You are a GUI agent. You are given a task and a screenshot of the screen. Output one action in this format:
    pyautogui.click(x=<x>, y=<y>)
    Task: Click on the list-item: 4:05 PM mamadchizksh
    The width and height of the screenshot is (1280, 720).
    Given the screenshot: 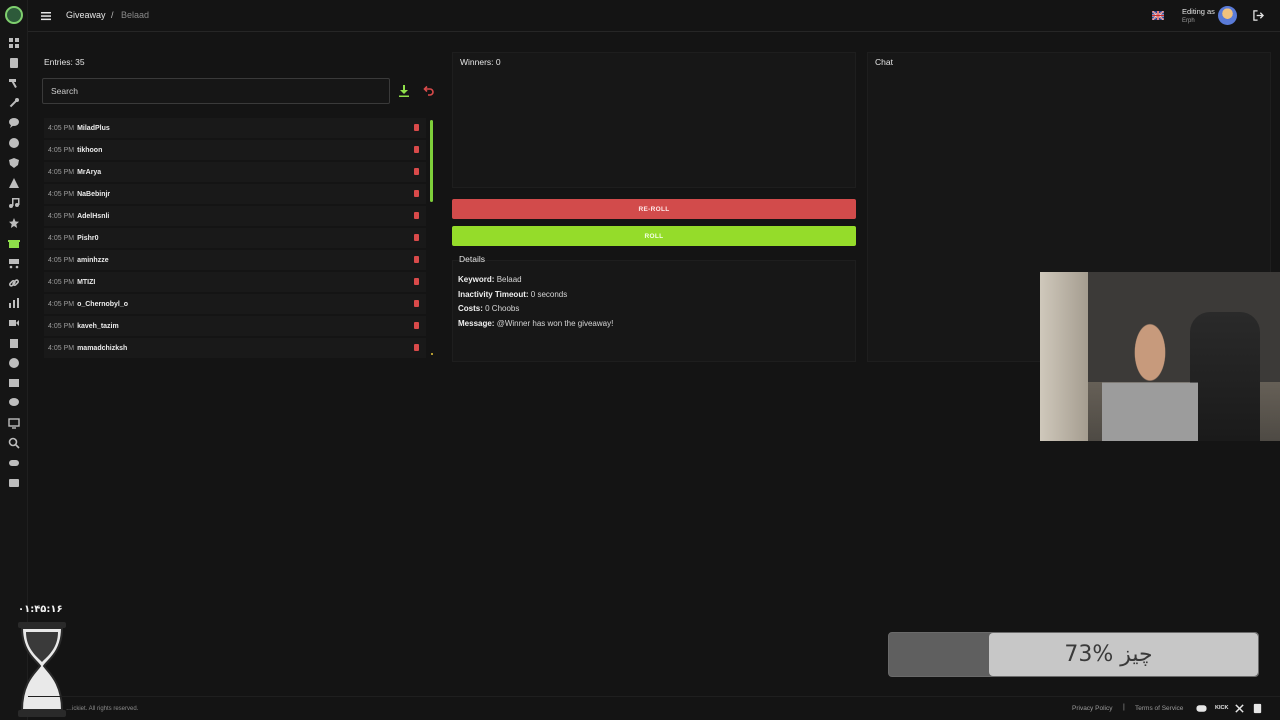 What is the action you would take?
    pyautogui.click(x=235, y=348)
    